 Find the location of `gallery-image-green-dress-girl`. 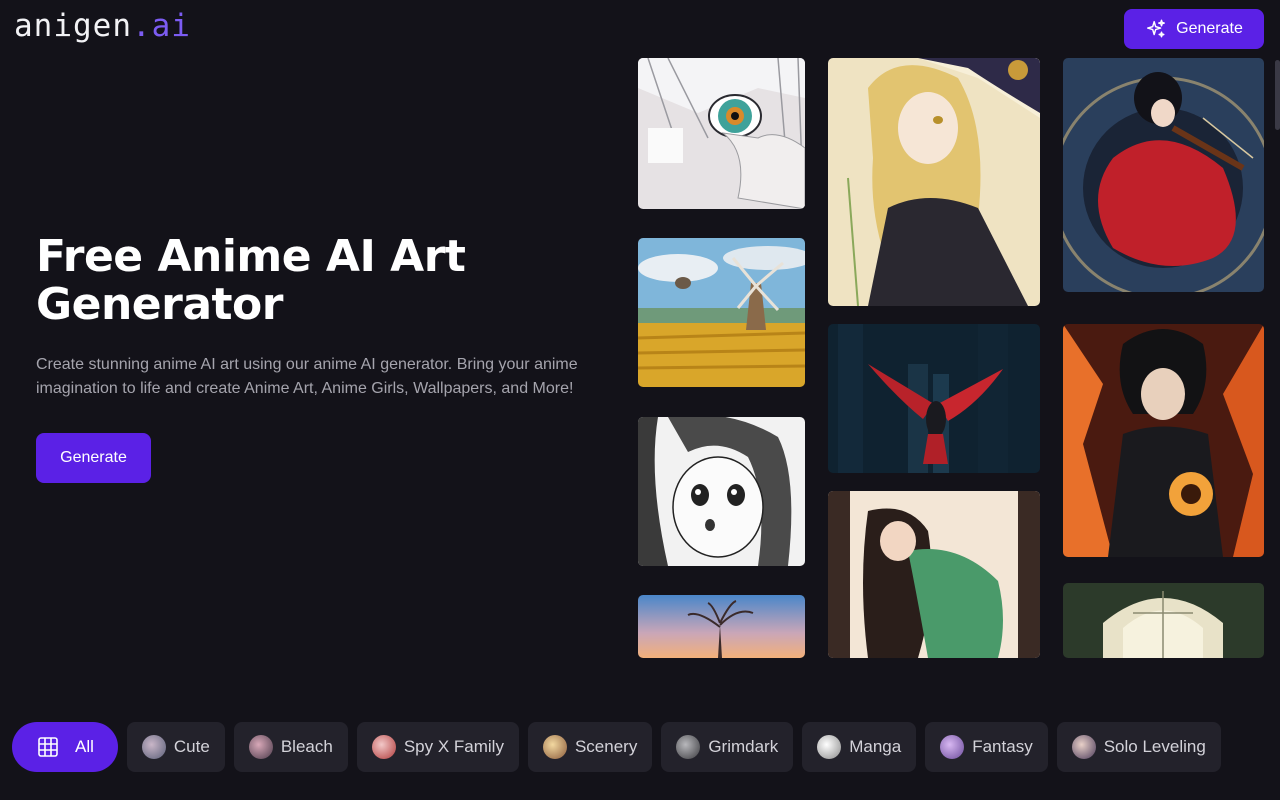

gallery-image-green-dress-girl is located at coordinates (934, 574).